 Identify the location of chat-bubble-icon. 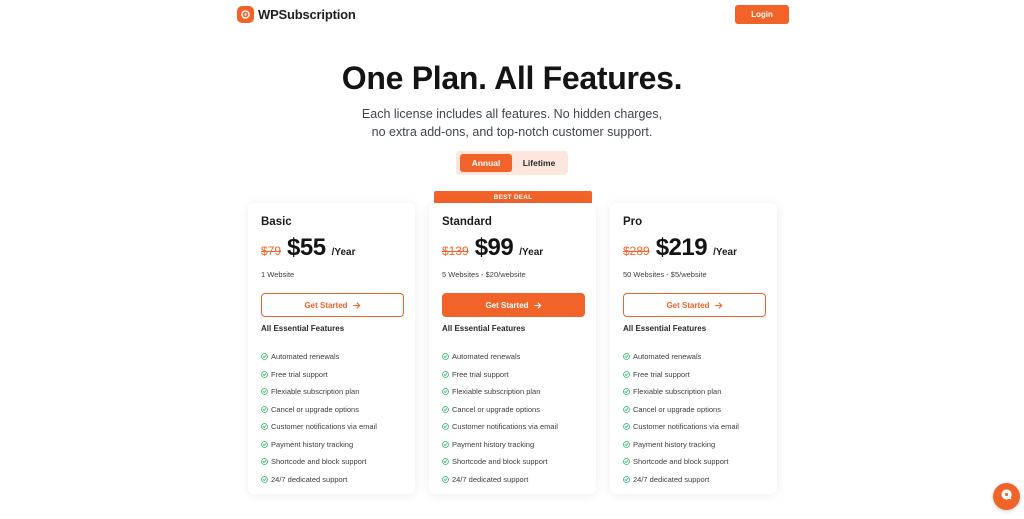
(1006, 497).